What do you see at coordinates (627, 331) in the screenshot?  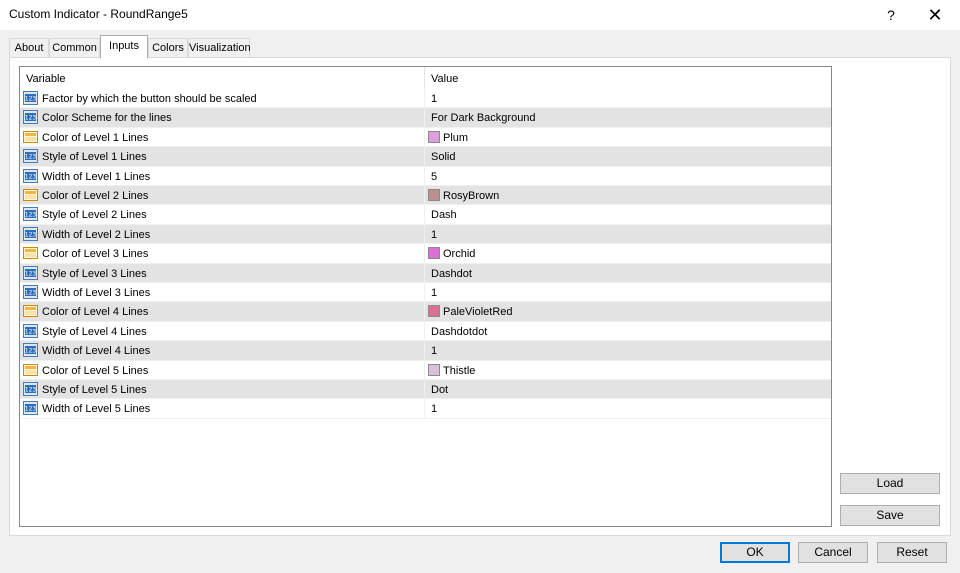 I see `value-cell: Dashdotdot` at bounding box center [627, 331].